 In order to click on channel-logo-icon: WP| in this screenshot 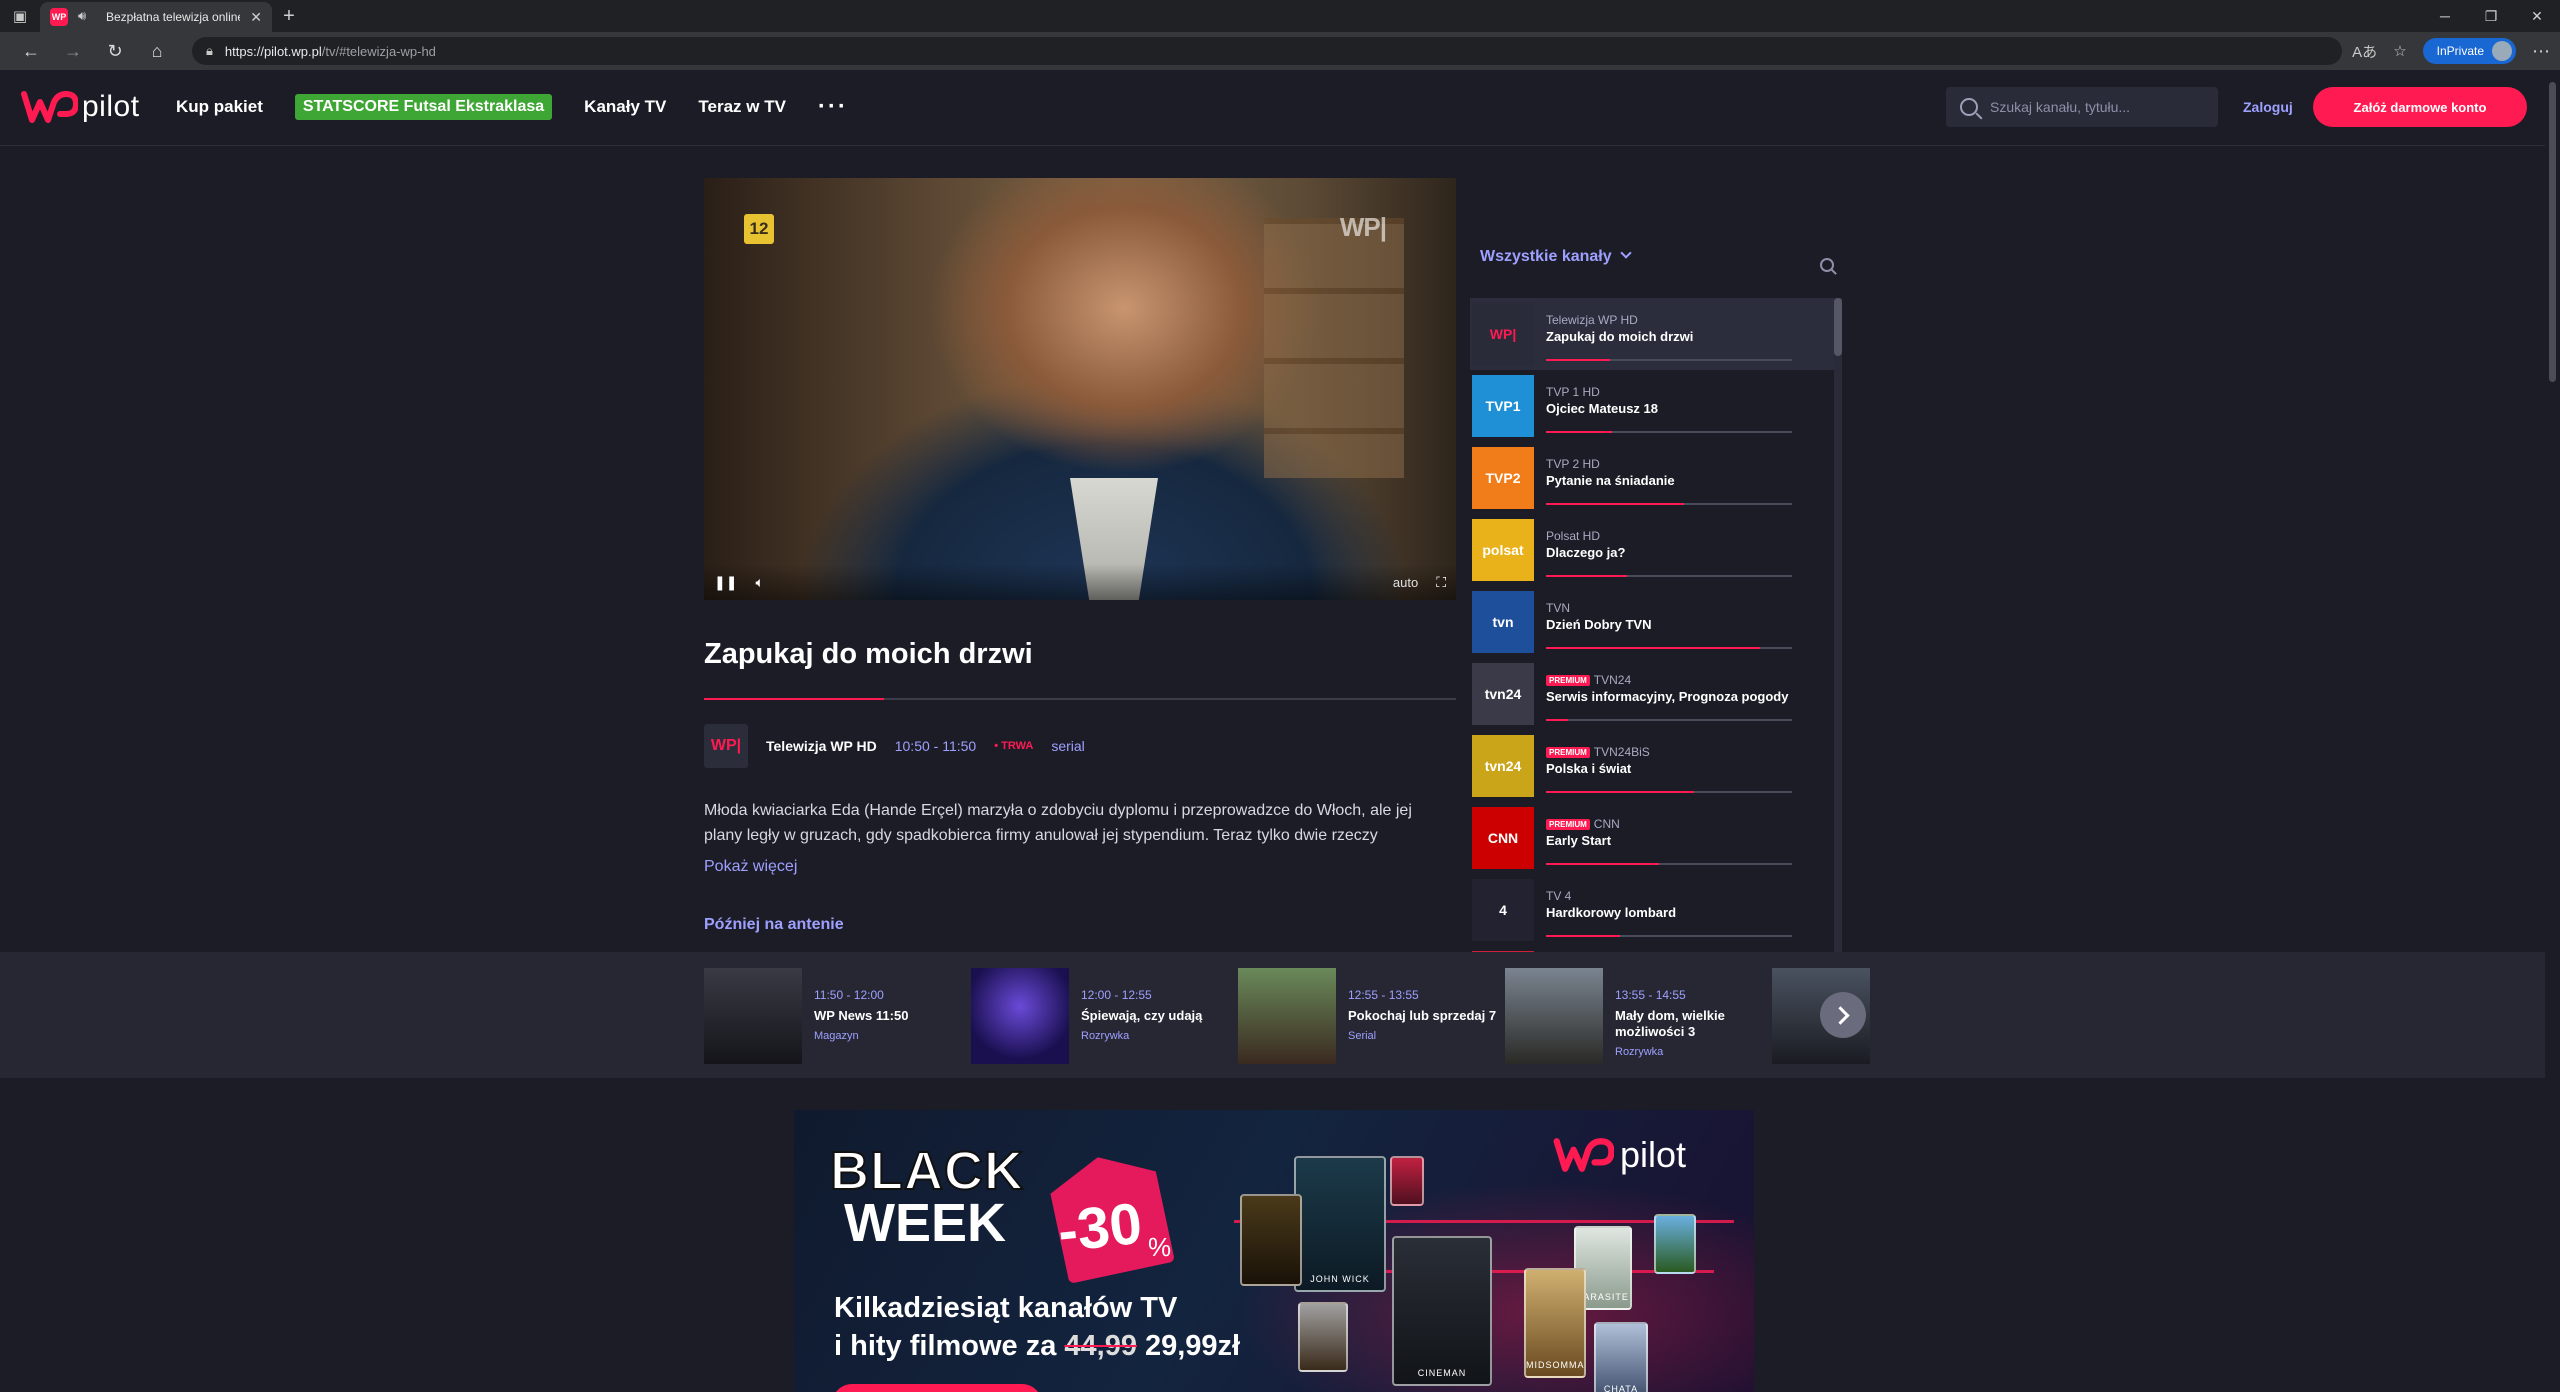, I will do `click(1503, 334)`.